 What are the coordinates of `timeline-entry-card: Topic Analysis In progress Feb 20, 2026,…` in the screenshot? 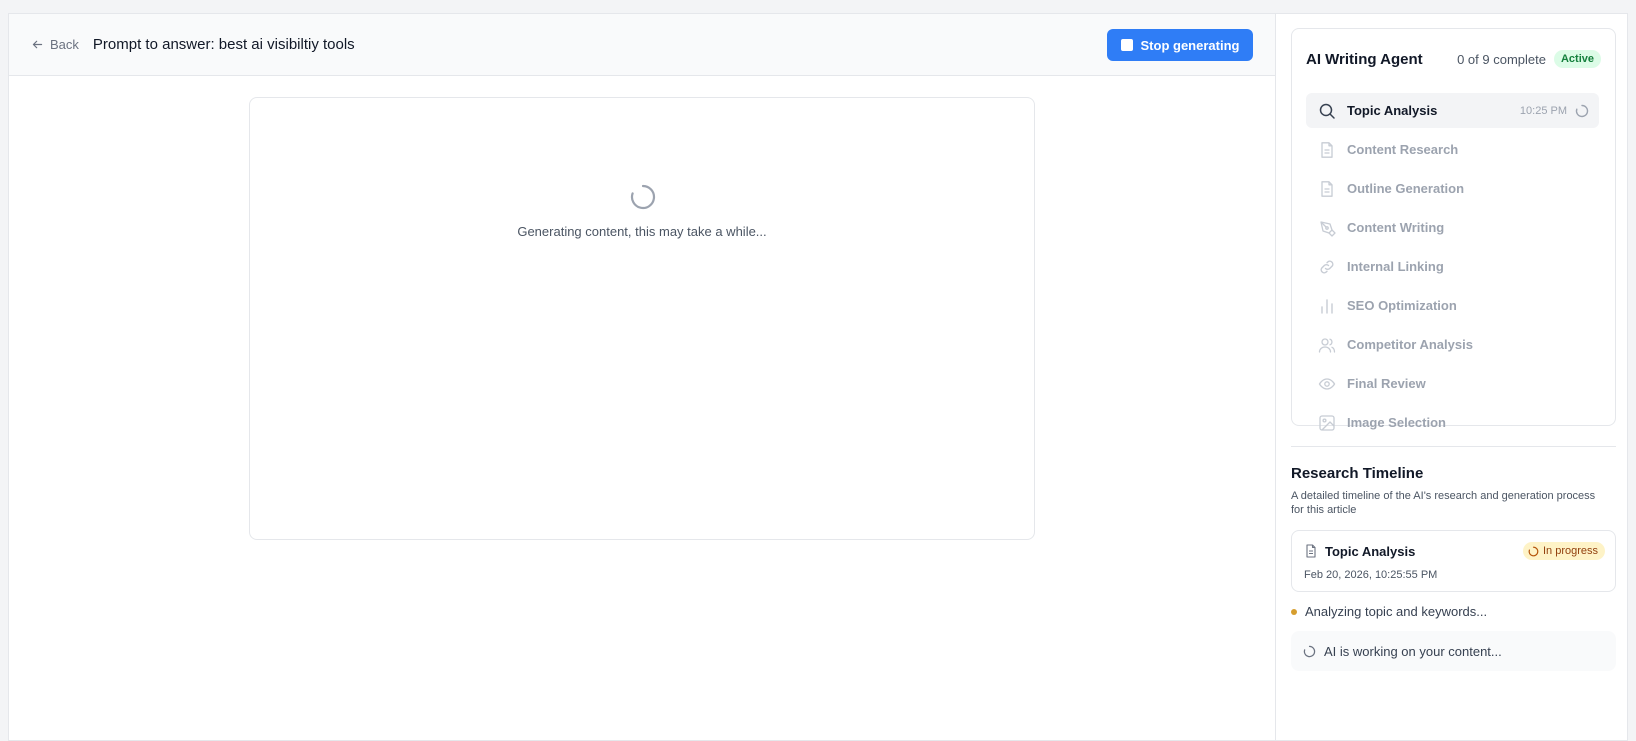 It's located at (1453, 561).